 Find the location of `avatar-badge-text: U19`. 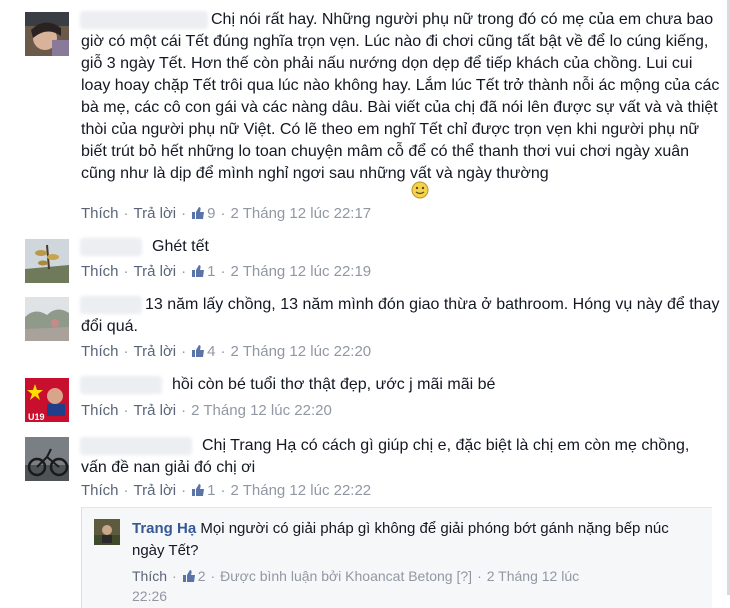

avatar-badge-text: U19 is located at coordinates (36, 417).